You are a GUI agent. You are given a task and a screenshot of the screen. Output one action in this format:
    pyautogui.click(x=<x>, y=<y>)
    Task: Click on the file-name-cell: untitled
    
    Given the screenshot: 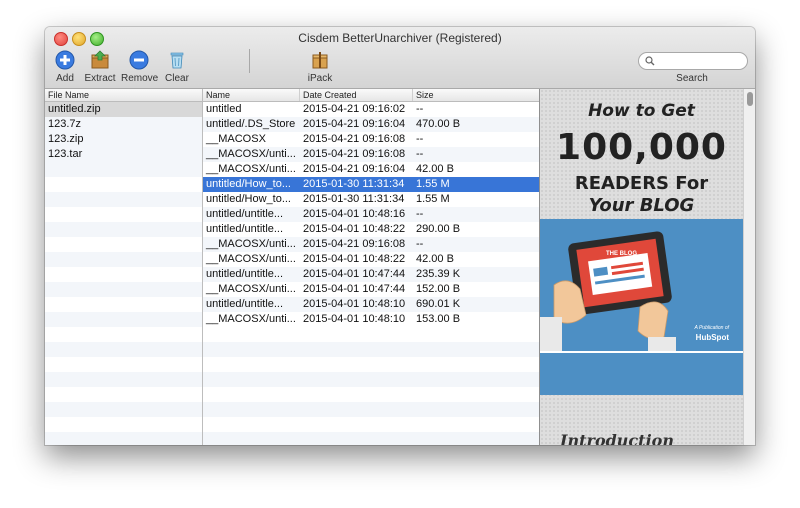 What is the action you would take?
    pyautogui.click(x=224, y=109)
    